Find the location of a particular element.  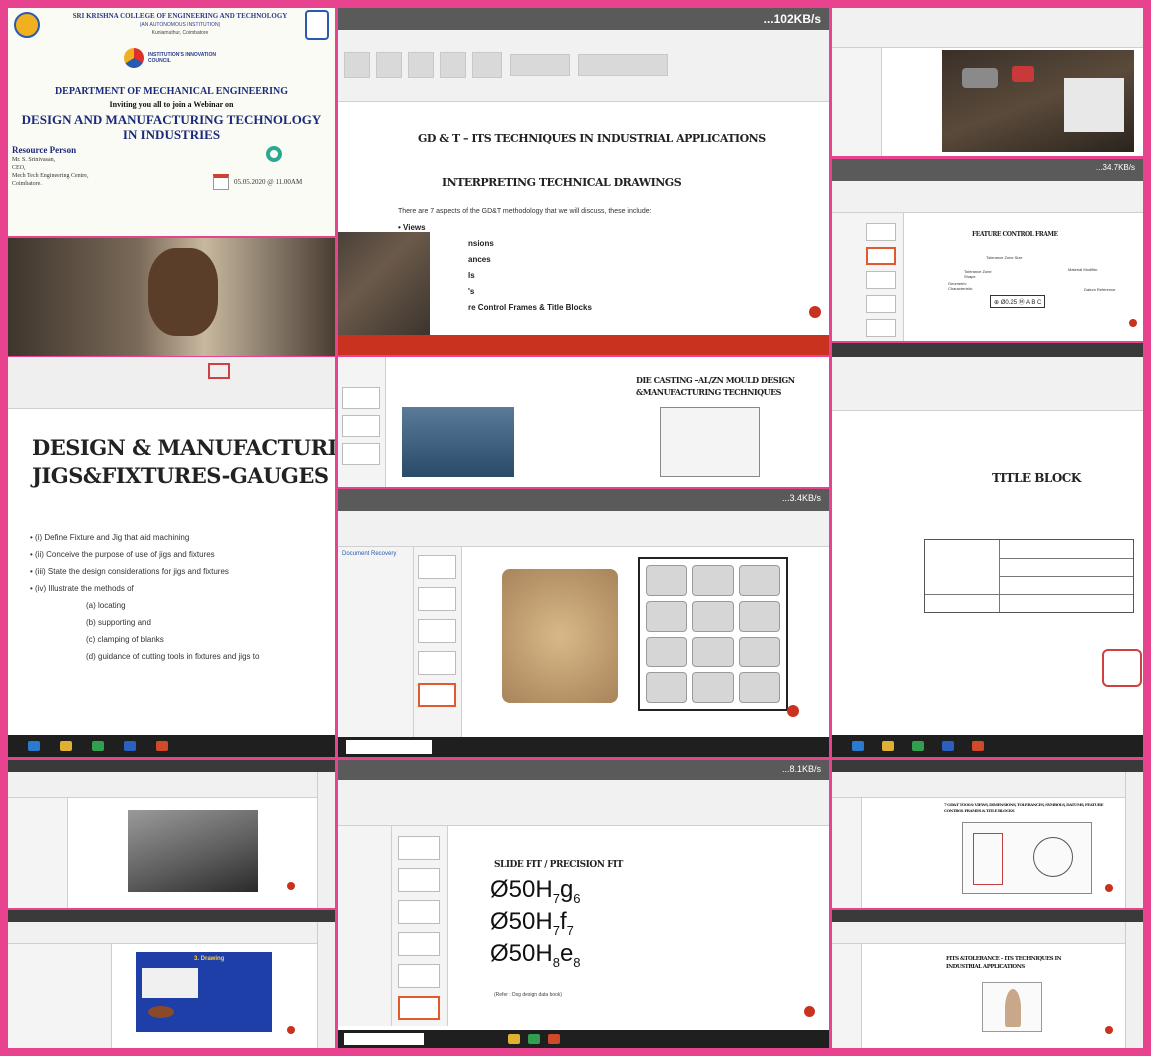

person-org: Mech Tech Engineering Centre, is located at coordinates (50, 176).